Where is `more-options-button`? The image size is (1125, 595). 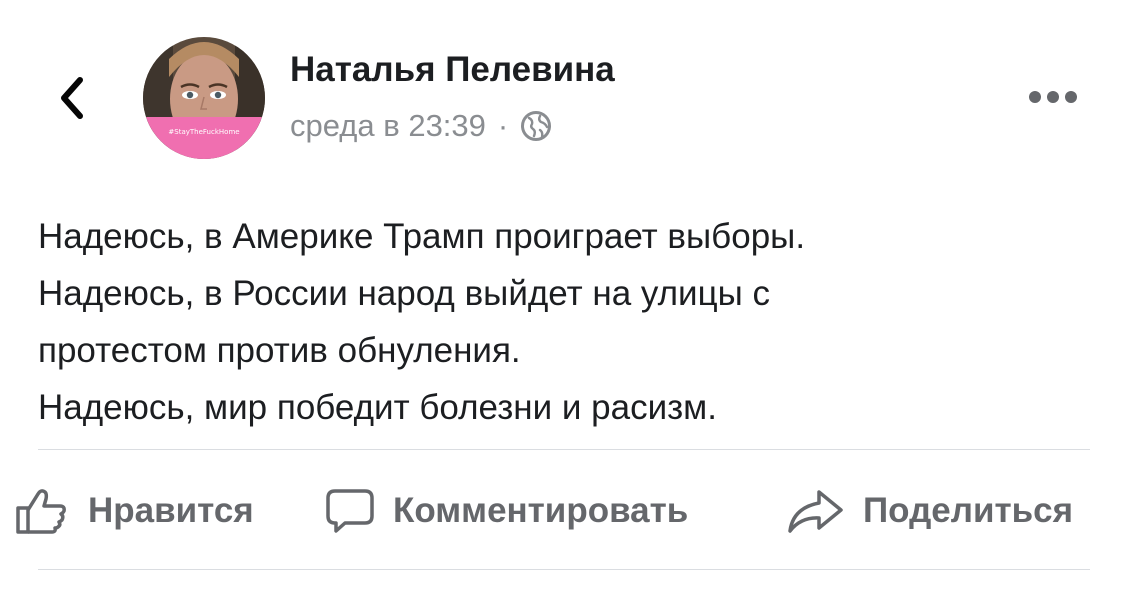
more-options-button is located at coordinates (1053, 97).